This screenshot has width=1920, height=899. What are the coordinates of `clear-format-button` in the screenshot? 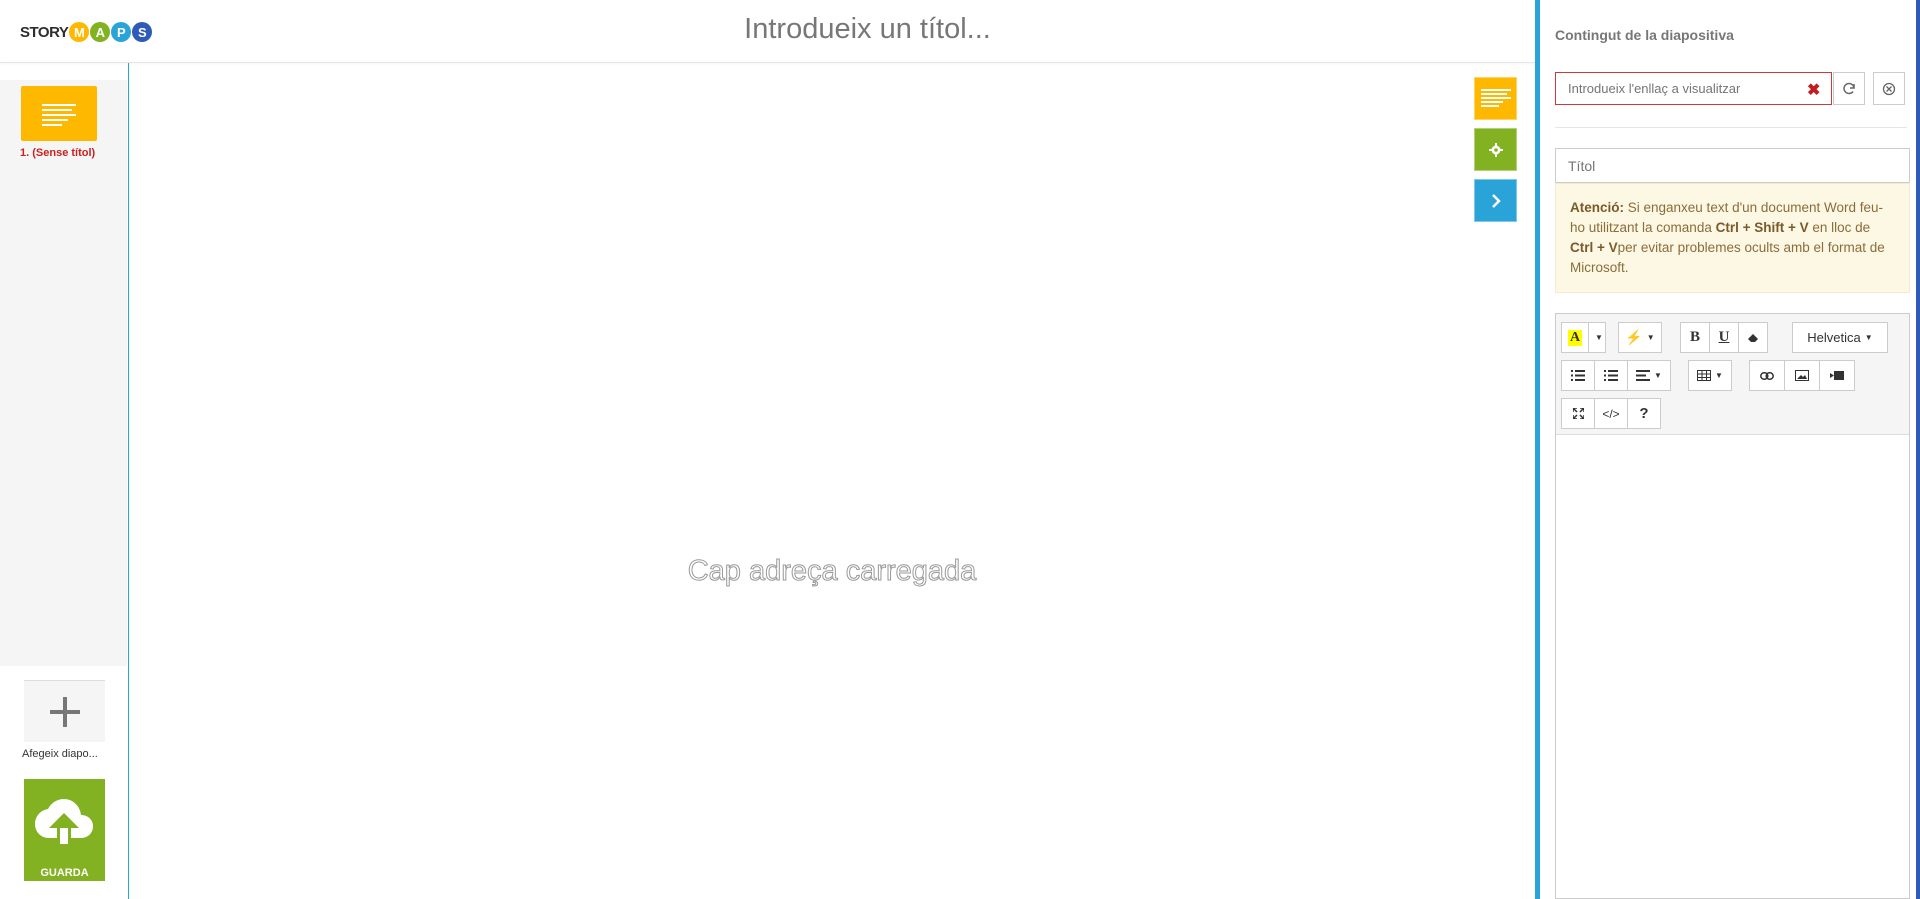 It's located at (1753, 337).